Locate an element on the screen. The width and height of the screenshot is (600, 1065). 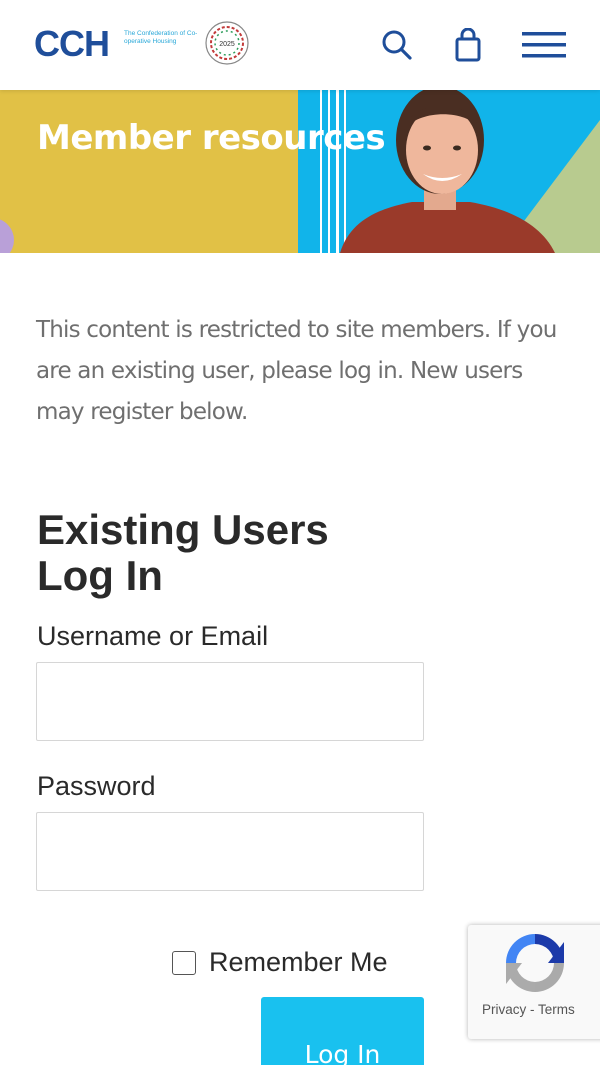
search-icon is located at coordinates (397, 45).